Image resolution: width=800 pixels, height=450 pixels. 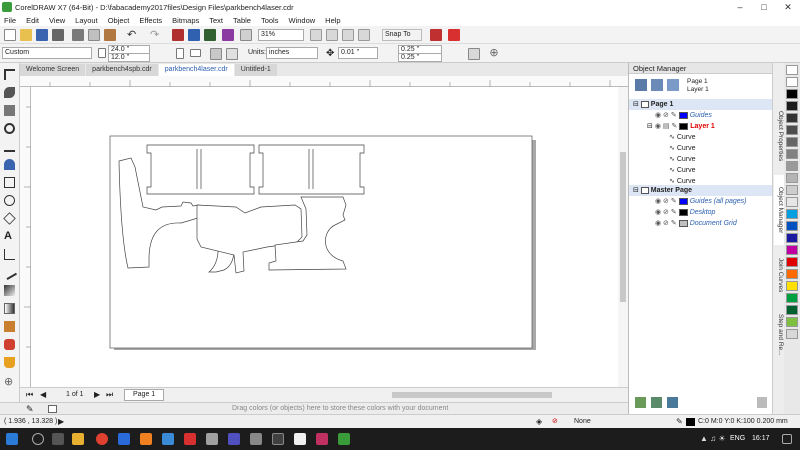 What do you see at coordinates (9, 110) in the screenshot?
I see `crop-tool-icon` at bounding box center [9, 110].